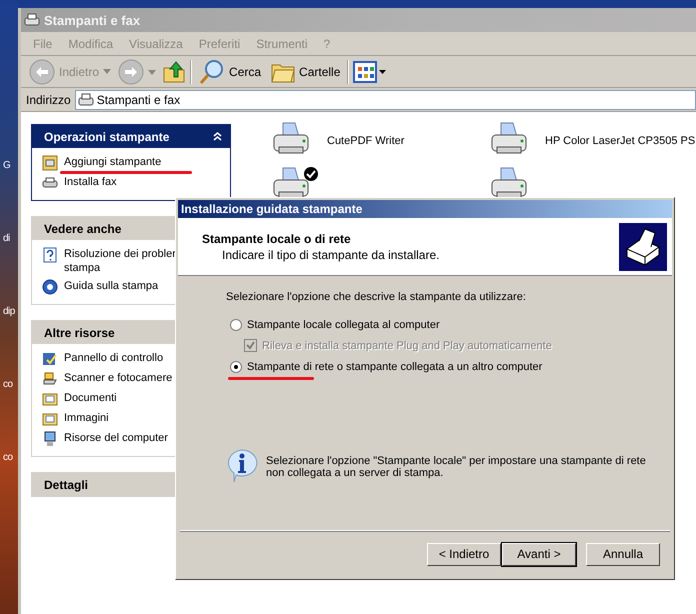 The image size is (696, 614). I want to click on folders-button: Cartelle, so click(306, 72).